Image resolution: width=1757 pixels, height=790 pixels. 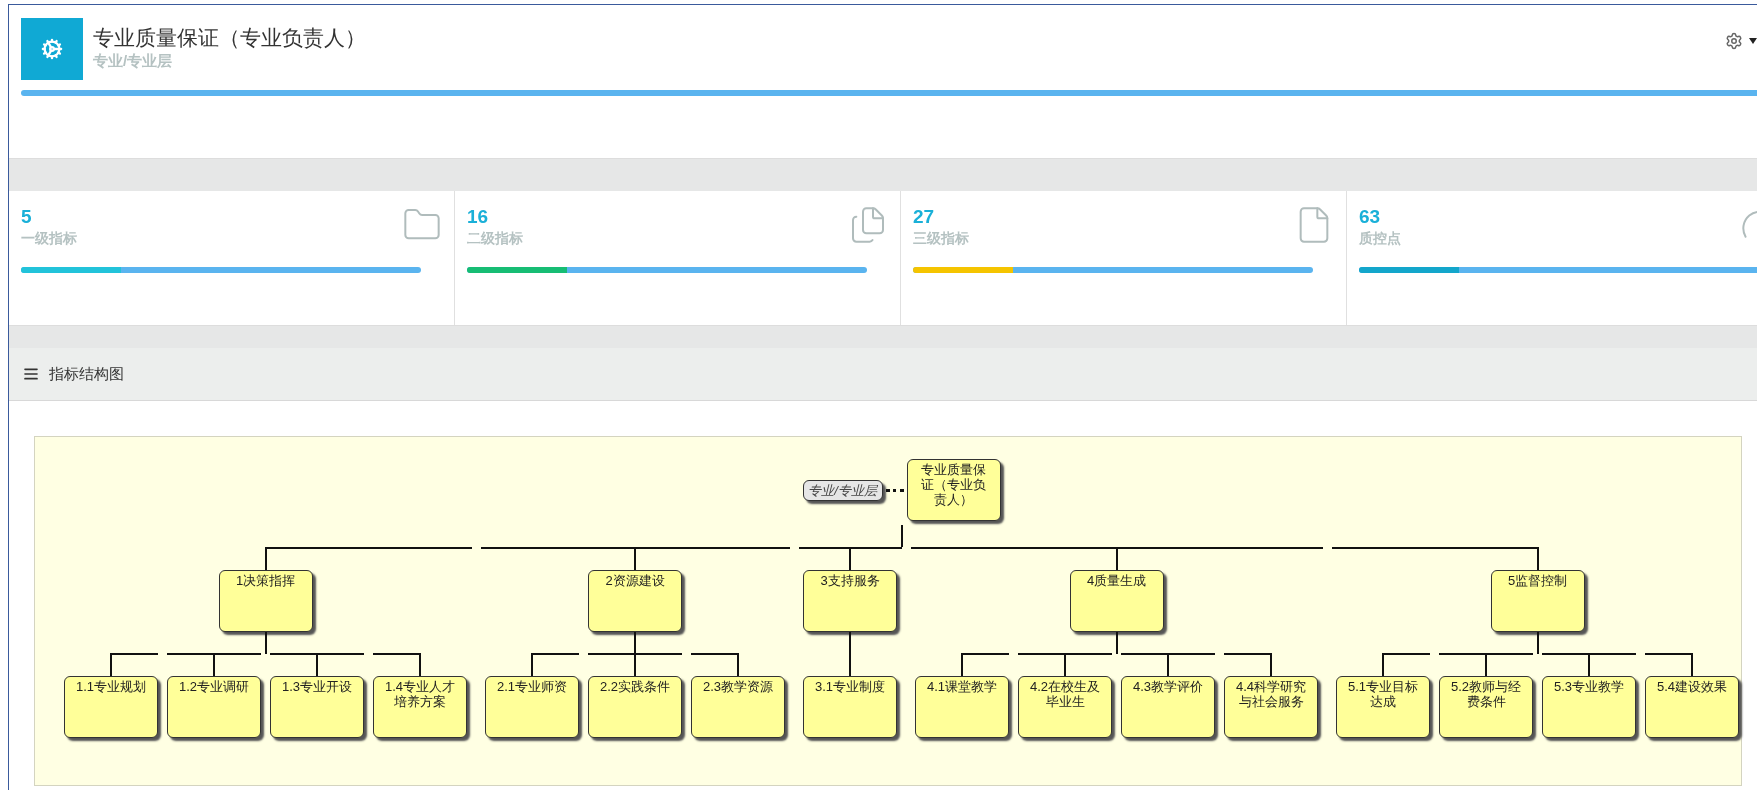 I want to click on tree-node: 1.1专业规划, so click(x=111, y=707).